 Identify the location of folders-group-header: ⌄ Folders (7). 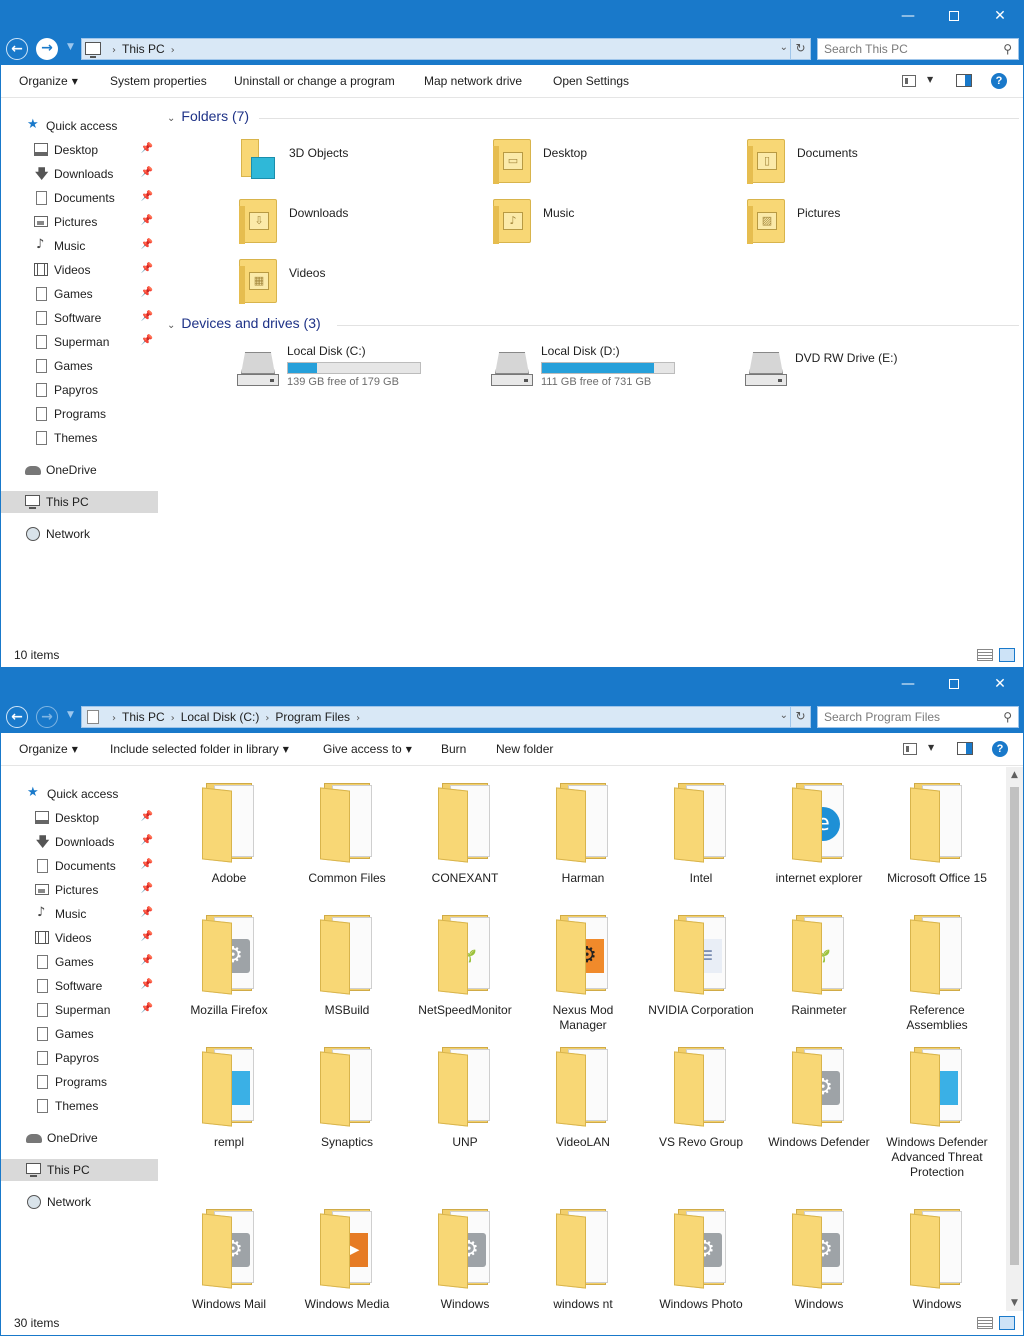
(208, 116).